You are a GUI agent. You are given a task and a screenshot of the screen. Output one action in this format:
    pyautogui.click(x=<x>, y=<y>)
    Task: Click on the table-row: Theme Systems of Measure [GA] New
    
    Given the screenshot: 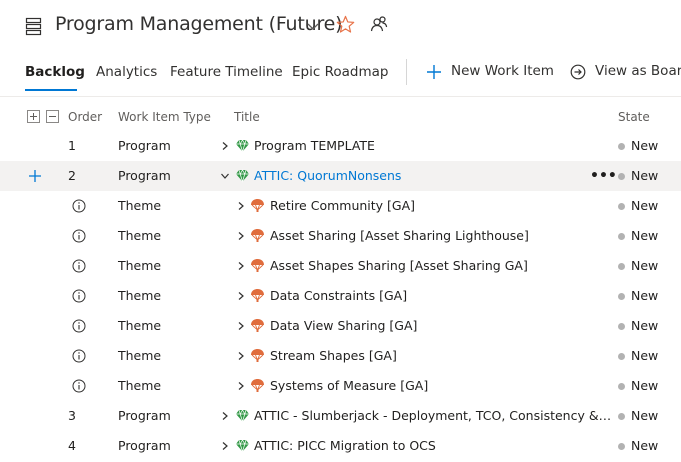 What is the action you would take?
    pyautogui.click(x=340, y=386)
    